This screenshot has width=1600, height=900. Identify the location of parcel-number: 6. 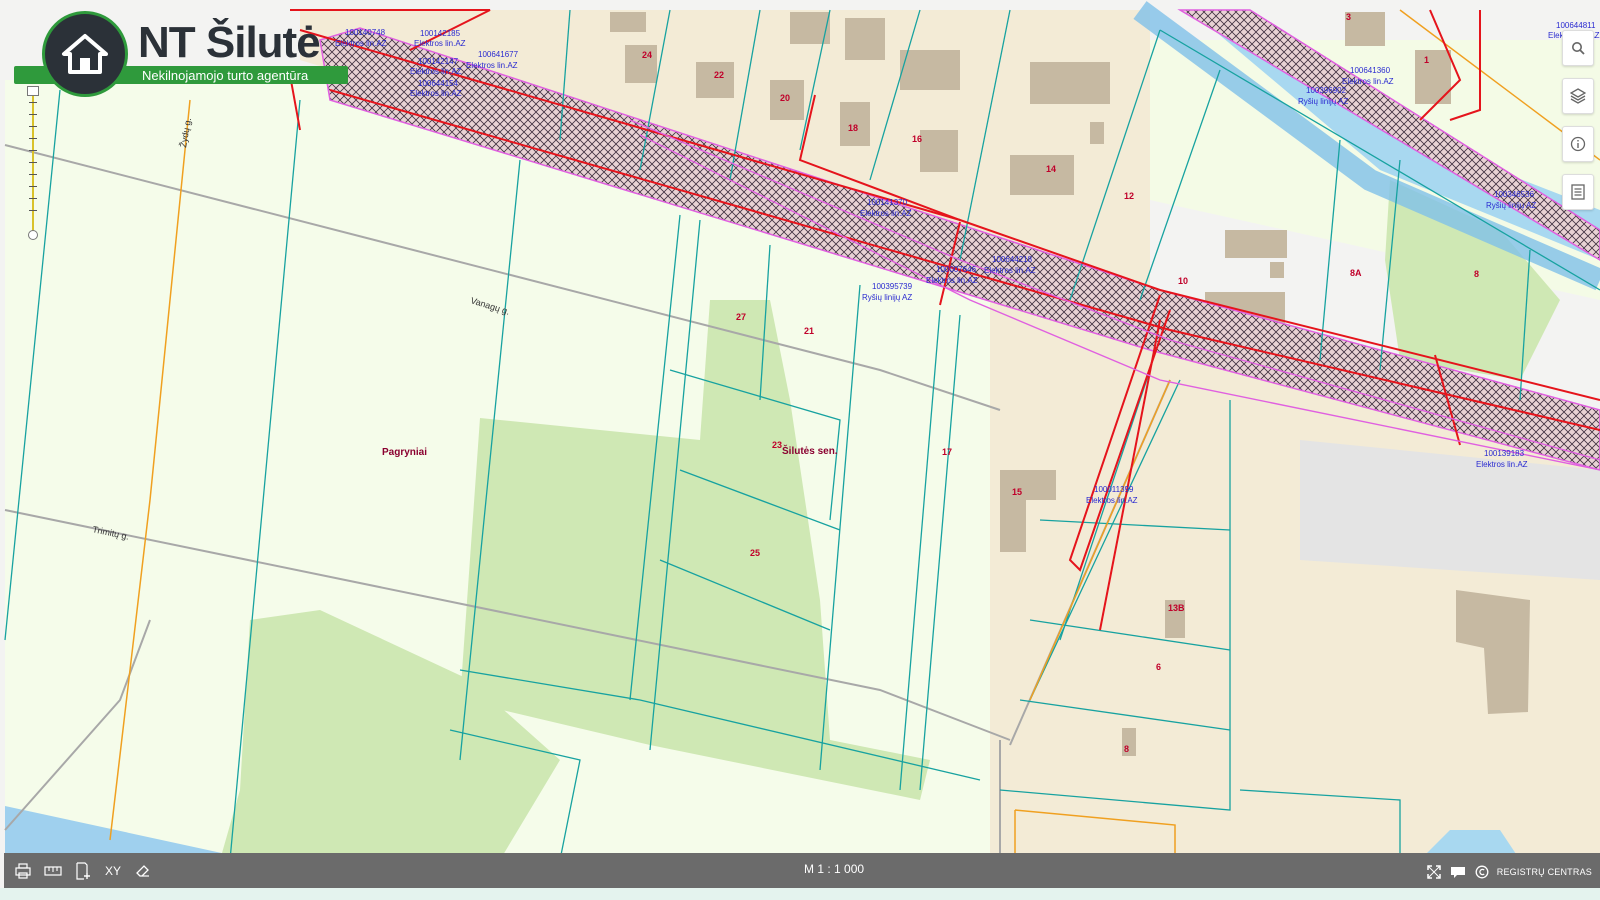
(1158, 667).